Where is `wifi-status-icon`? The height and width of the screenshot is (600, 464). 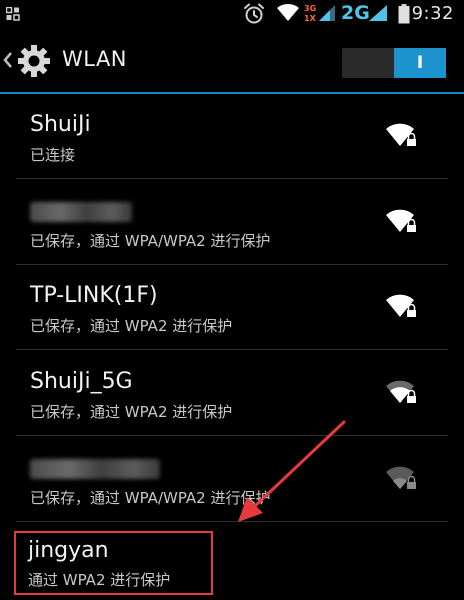 wifi-status-icon is located at coordinates (288, 14).